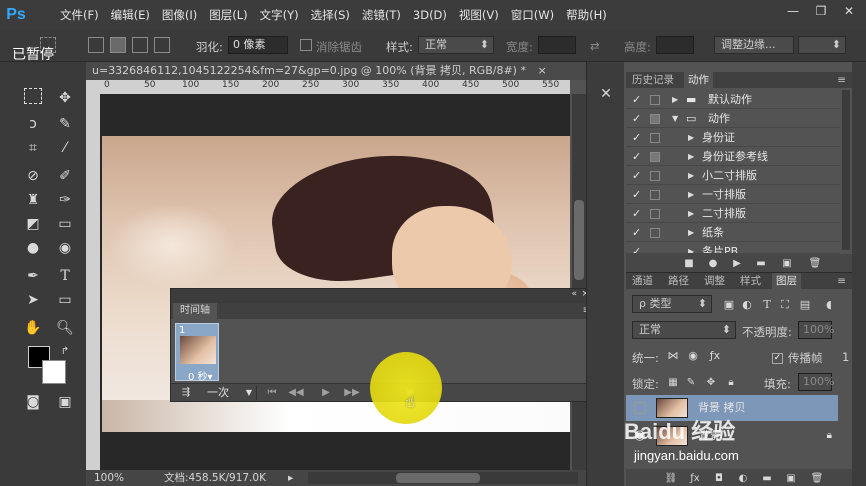 The width and height of the screenshot is (866, 486). I want to click on panel-scrollbar, so click(859, 274).